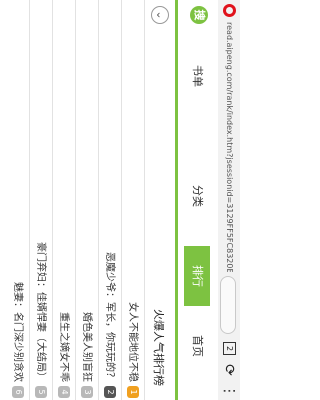  I want to click on list-item: 4 重生之嫡女不乖, so click(64, 200).